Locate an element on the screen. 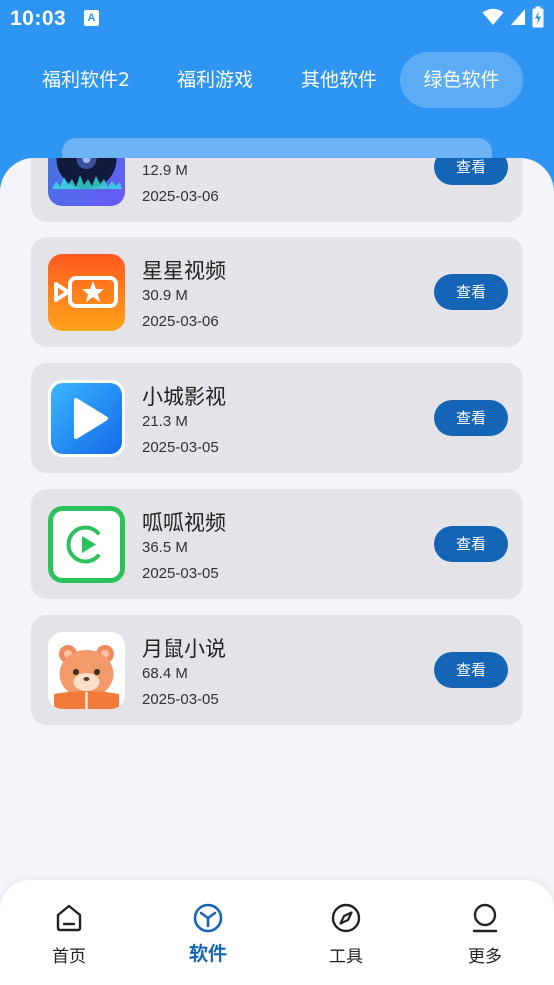  nav-more: 更多 is located at coordinates (485, 939).